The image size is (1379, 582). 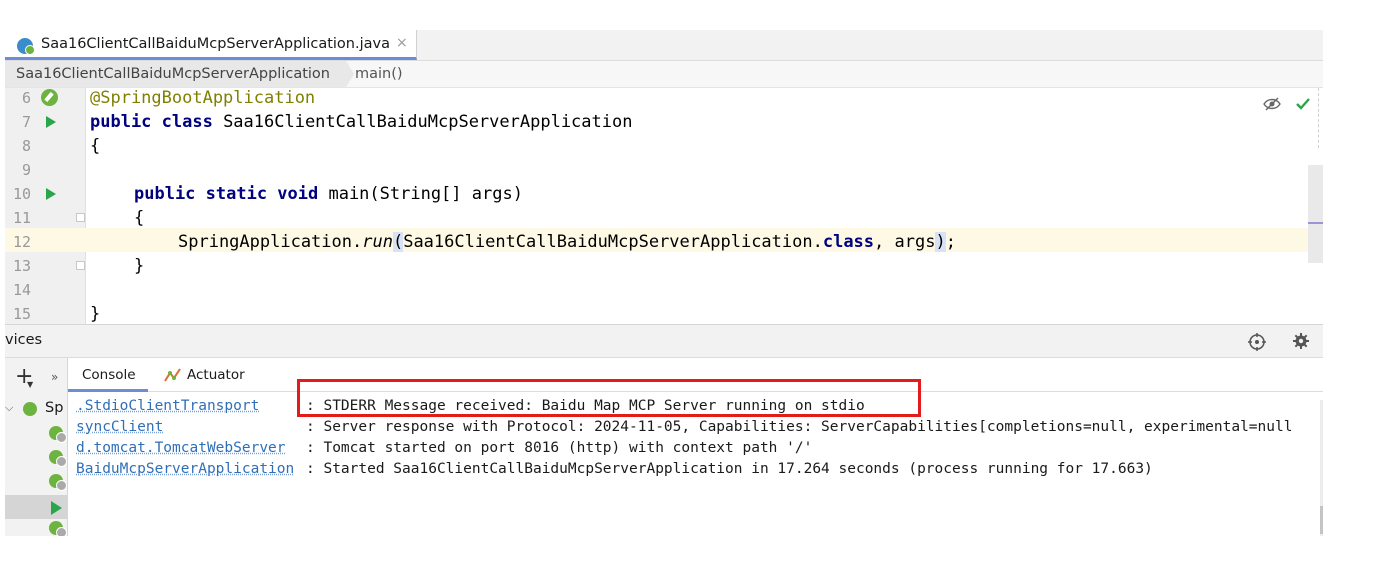 What do you see at coordinates (21, 290) in the screenshot?
I see `line-number: 14` at bounding box center [21, 290].